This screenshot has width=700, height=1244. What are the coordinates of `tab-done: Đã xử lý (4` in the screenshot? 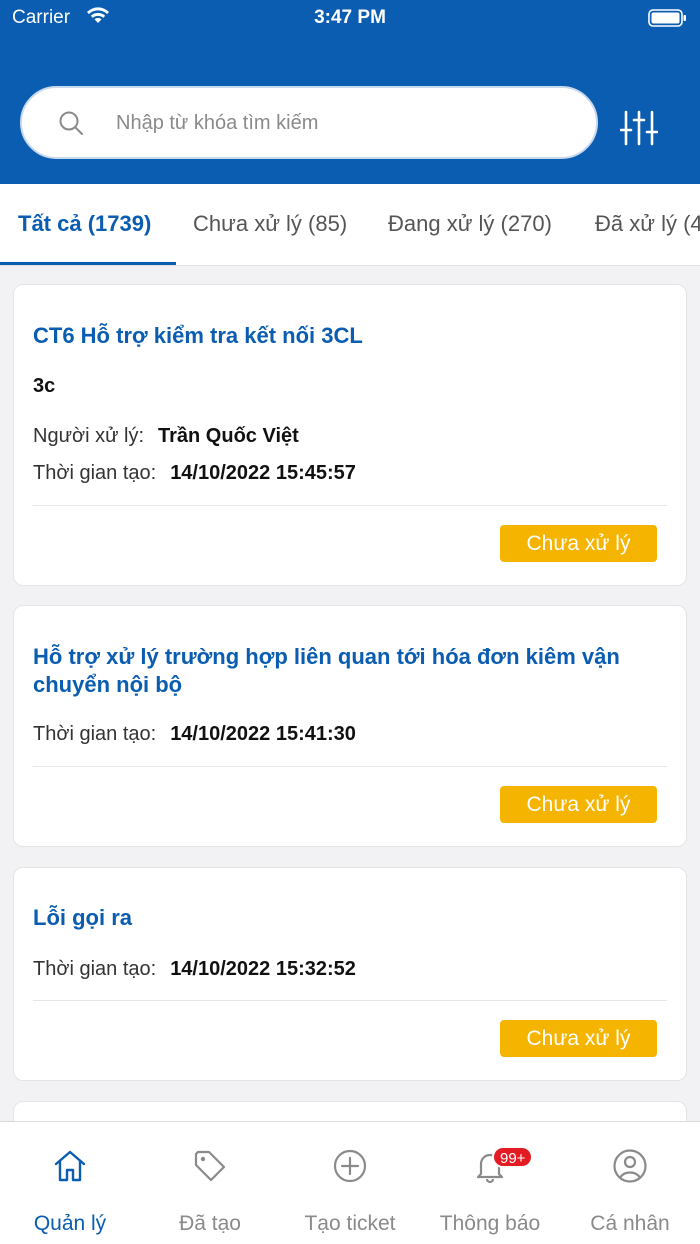 It's located at (647, 224).